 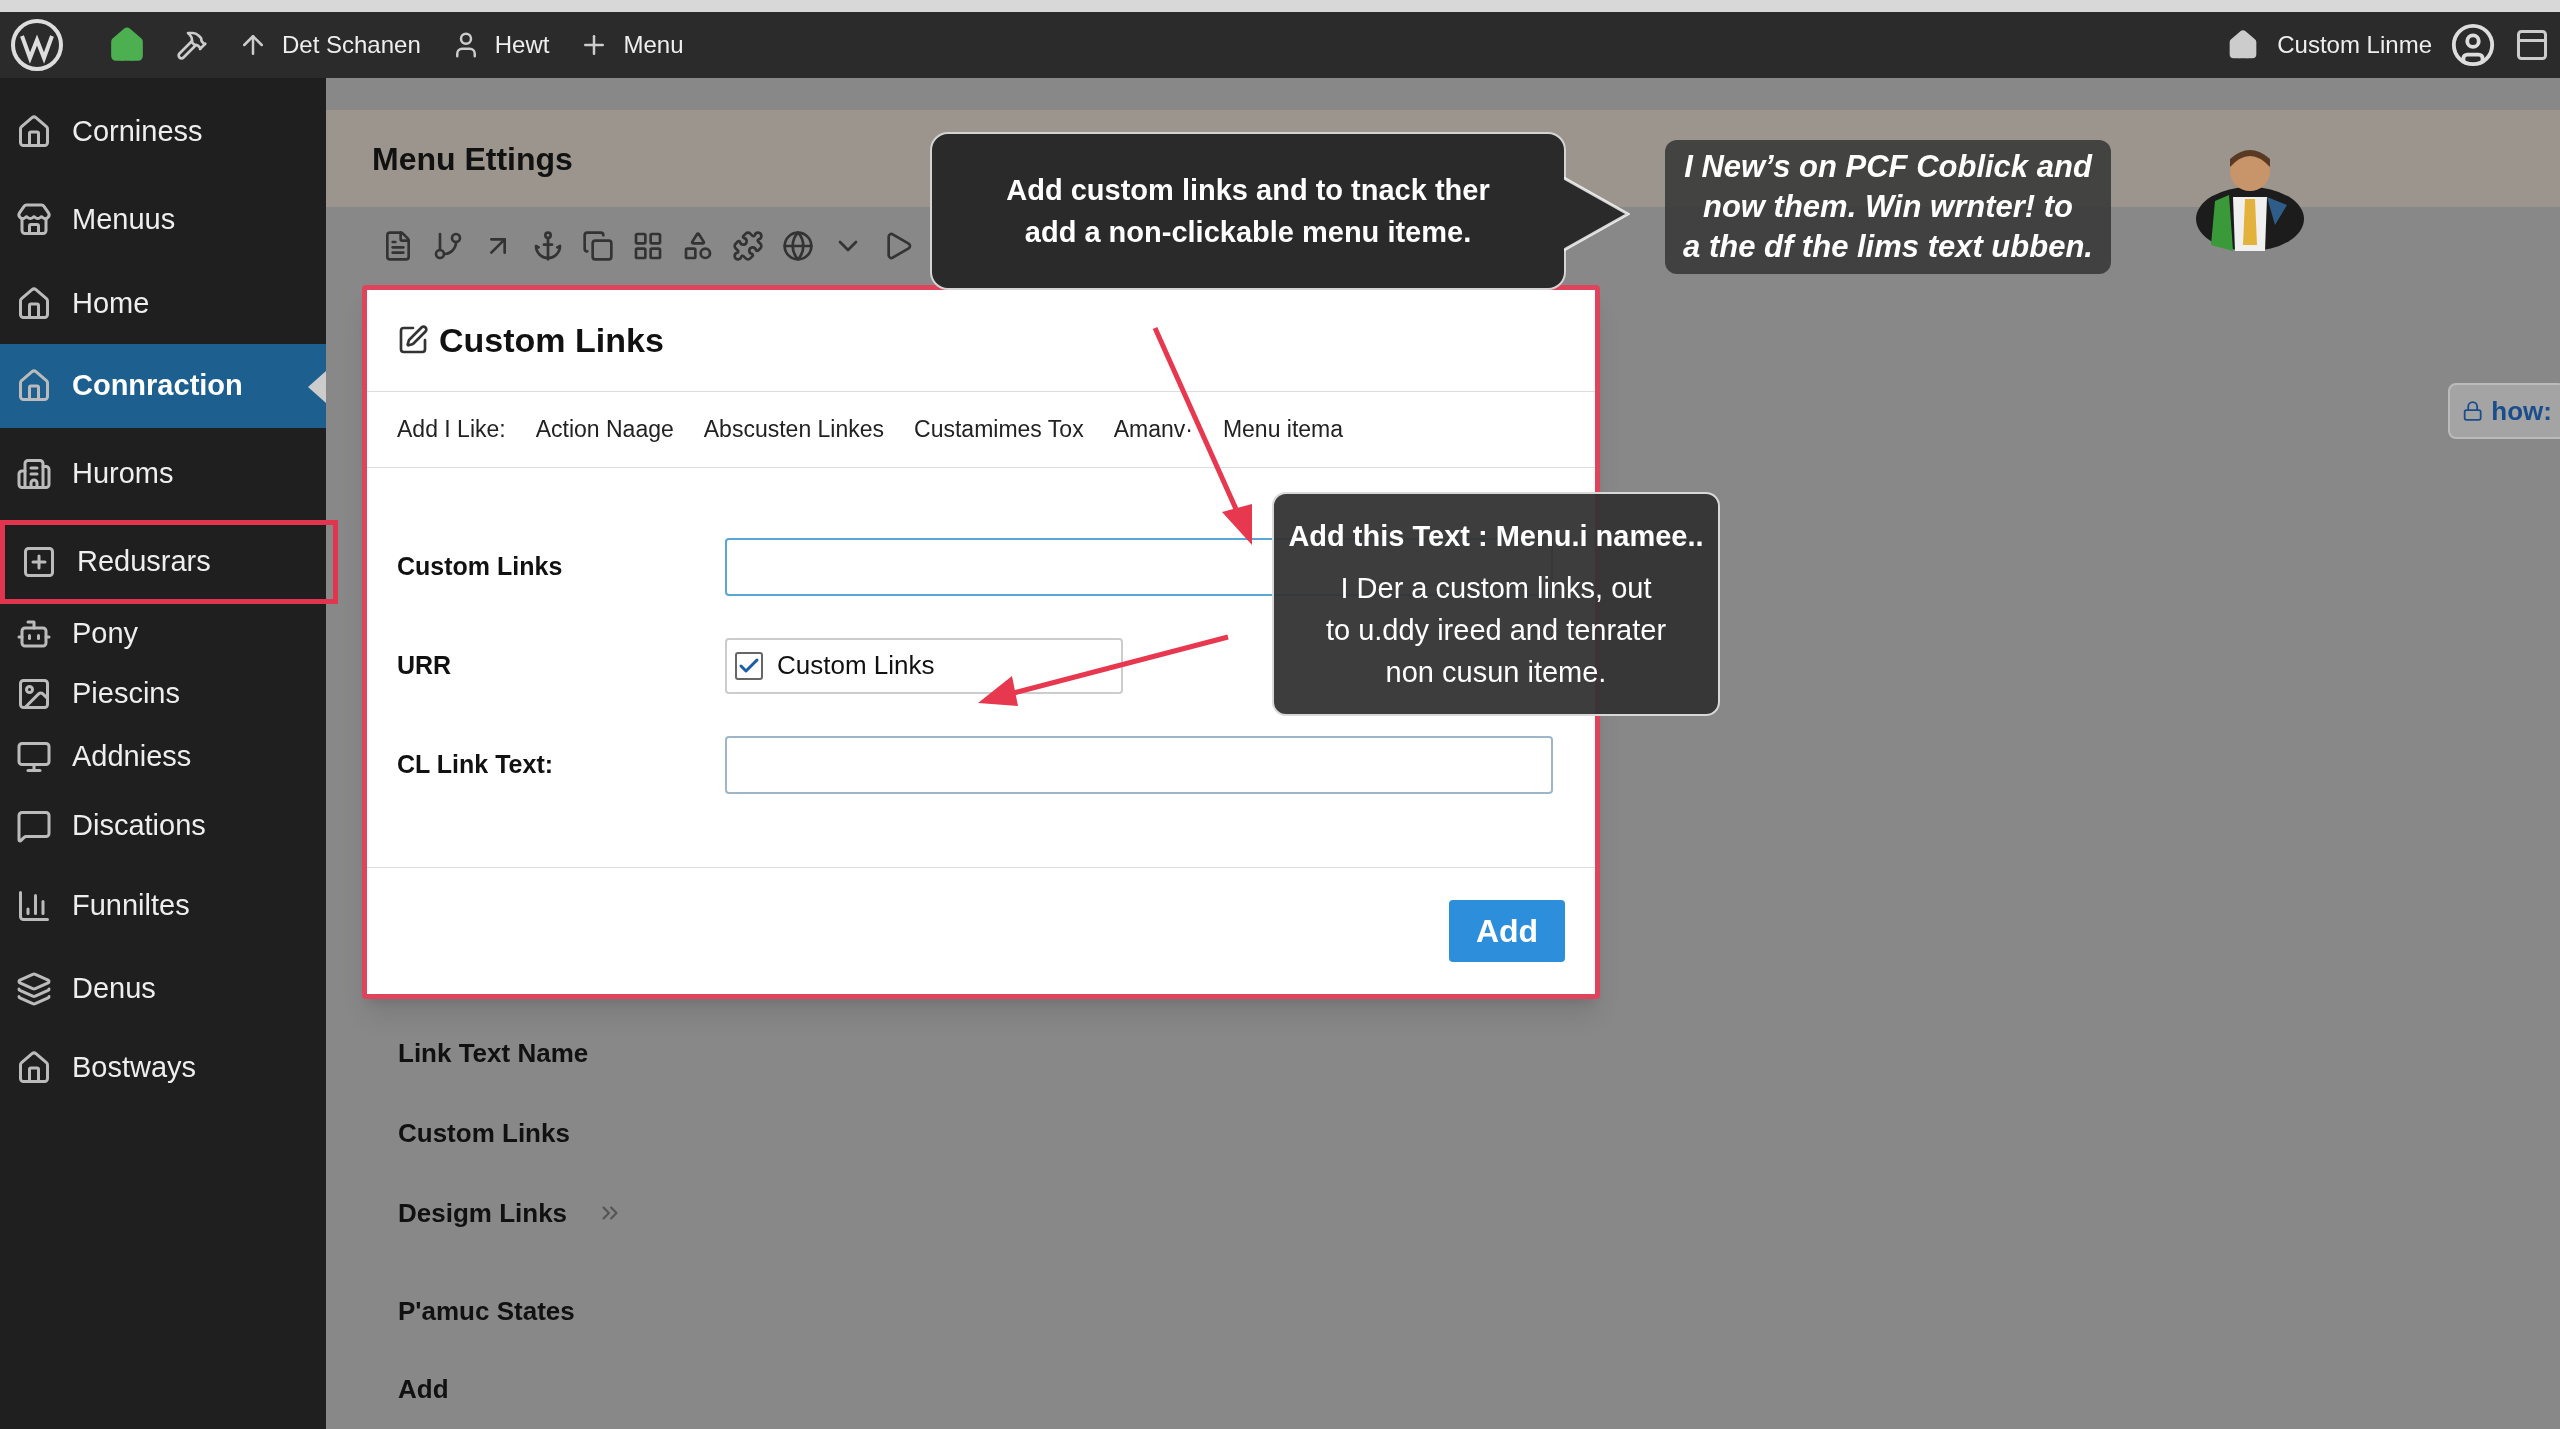 What do you see at coordinates (480, 566) in the screenshot?
I see `field-label: Custom Links` at bounding box center [480, 566].